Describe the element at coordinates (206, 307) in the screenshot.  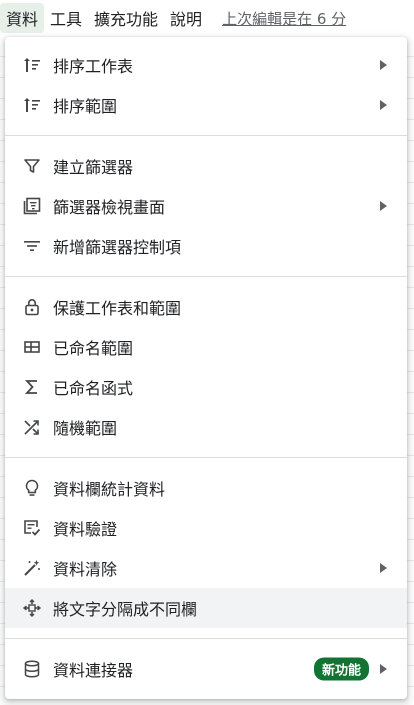
I see `menu-item-protect: 保護工作表和範圍` at that location.